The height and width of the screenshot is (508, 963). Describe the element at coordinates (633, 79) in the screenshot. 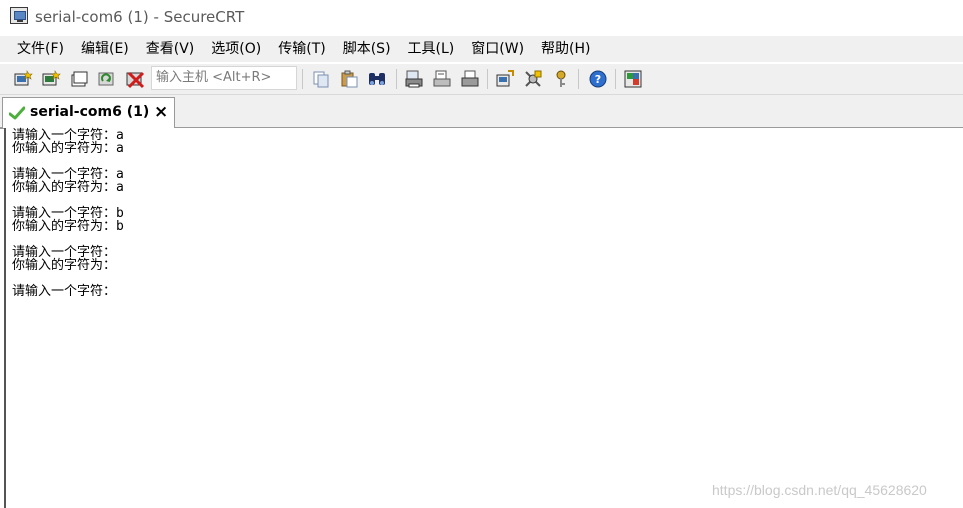

I see `sftp-icon` at that location.